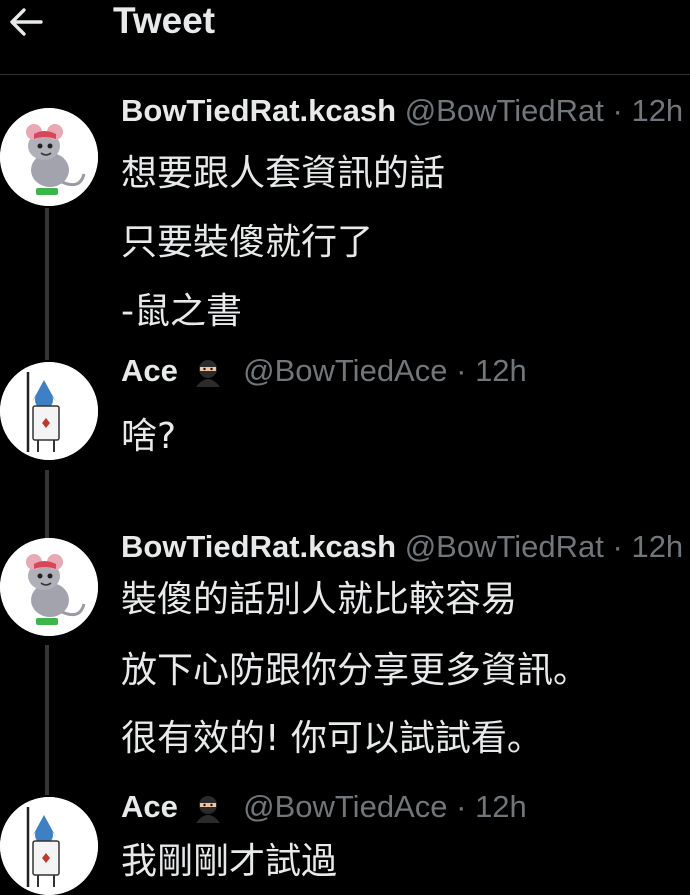 This screenshot has height=895, width=690. I want to click on tweet-text-line: 只要裝傻就行了, so click(247, 242).